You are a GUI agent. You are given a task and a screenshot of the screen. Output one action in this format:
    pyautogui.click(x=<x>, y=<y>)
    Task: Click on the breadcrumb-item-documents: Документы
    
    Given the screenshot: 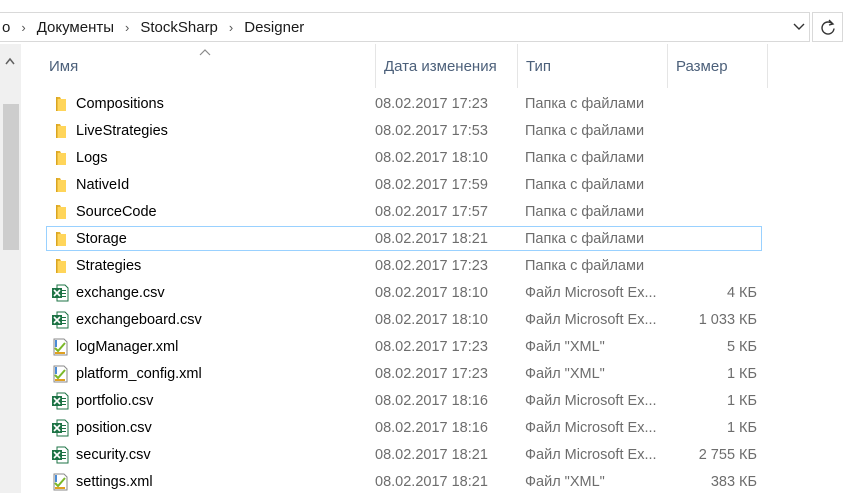 What is the action you would take?
    pyautogui.click(x=75, y=27)
    